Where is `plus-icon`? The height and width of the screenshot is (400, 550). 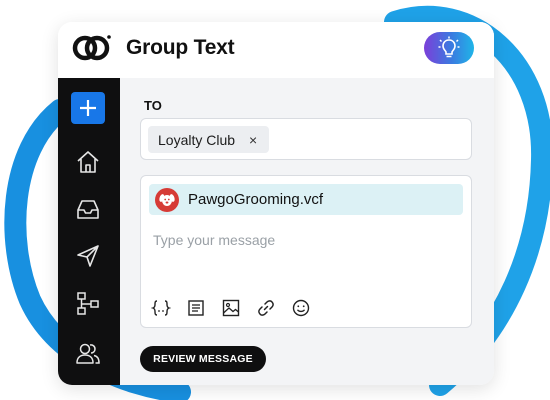
plus-icon is located at coordinates (88, 108).